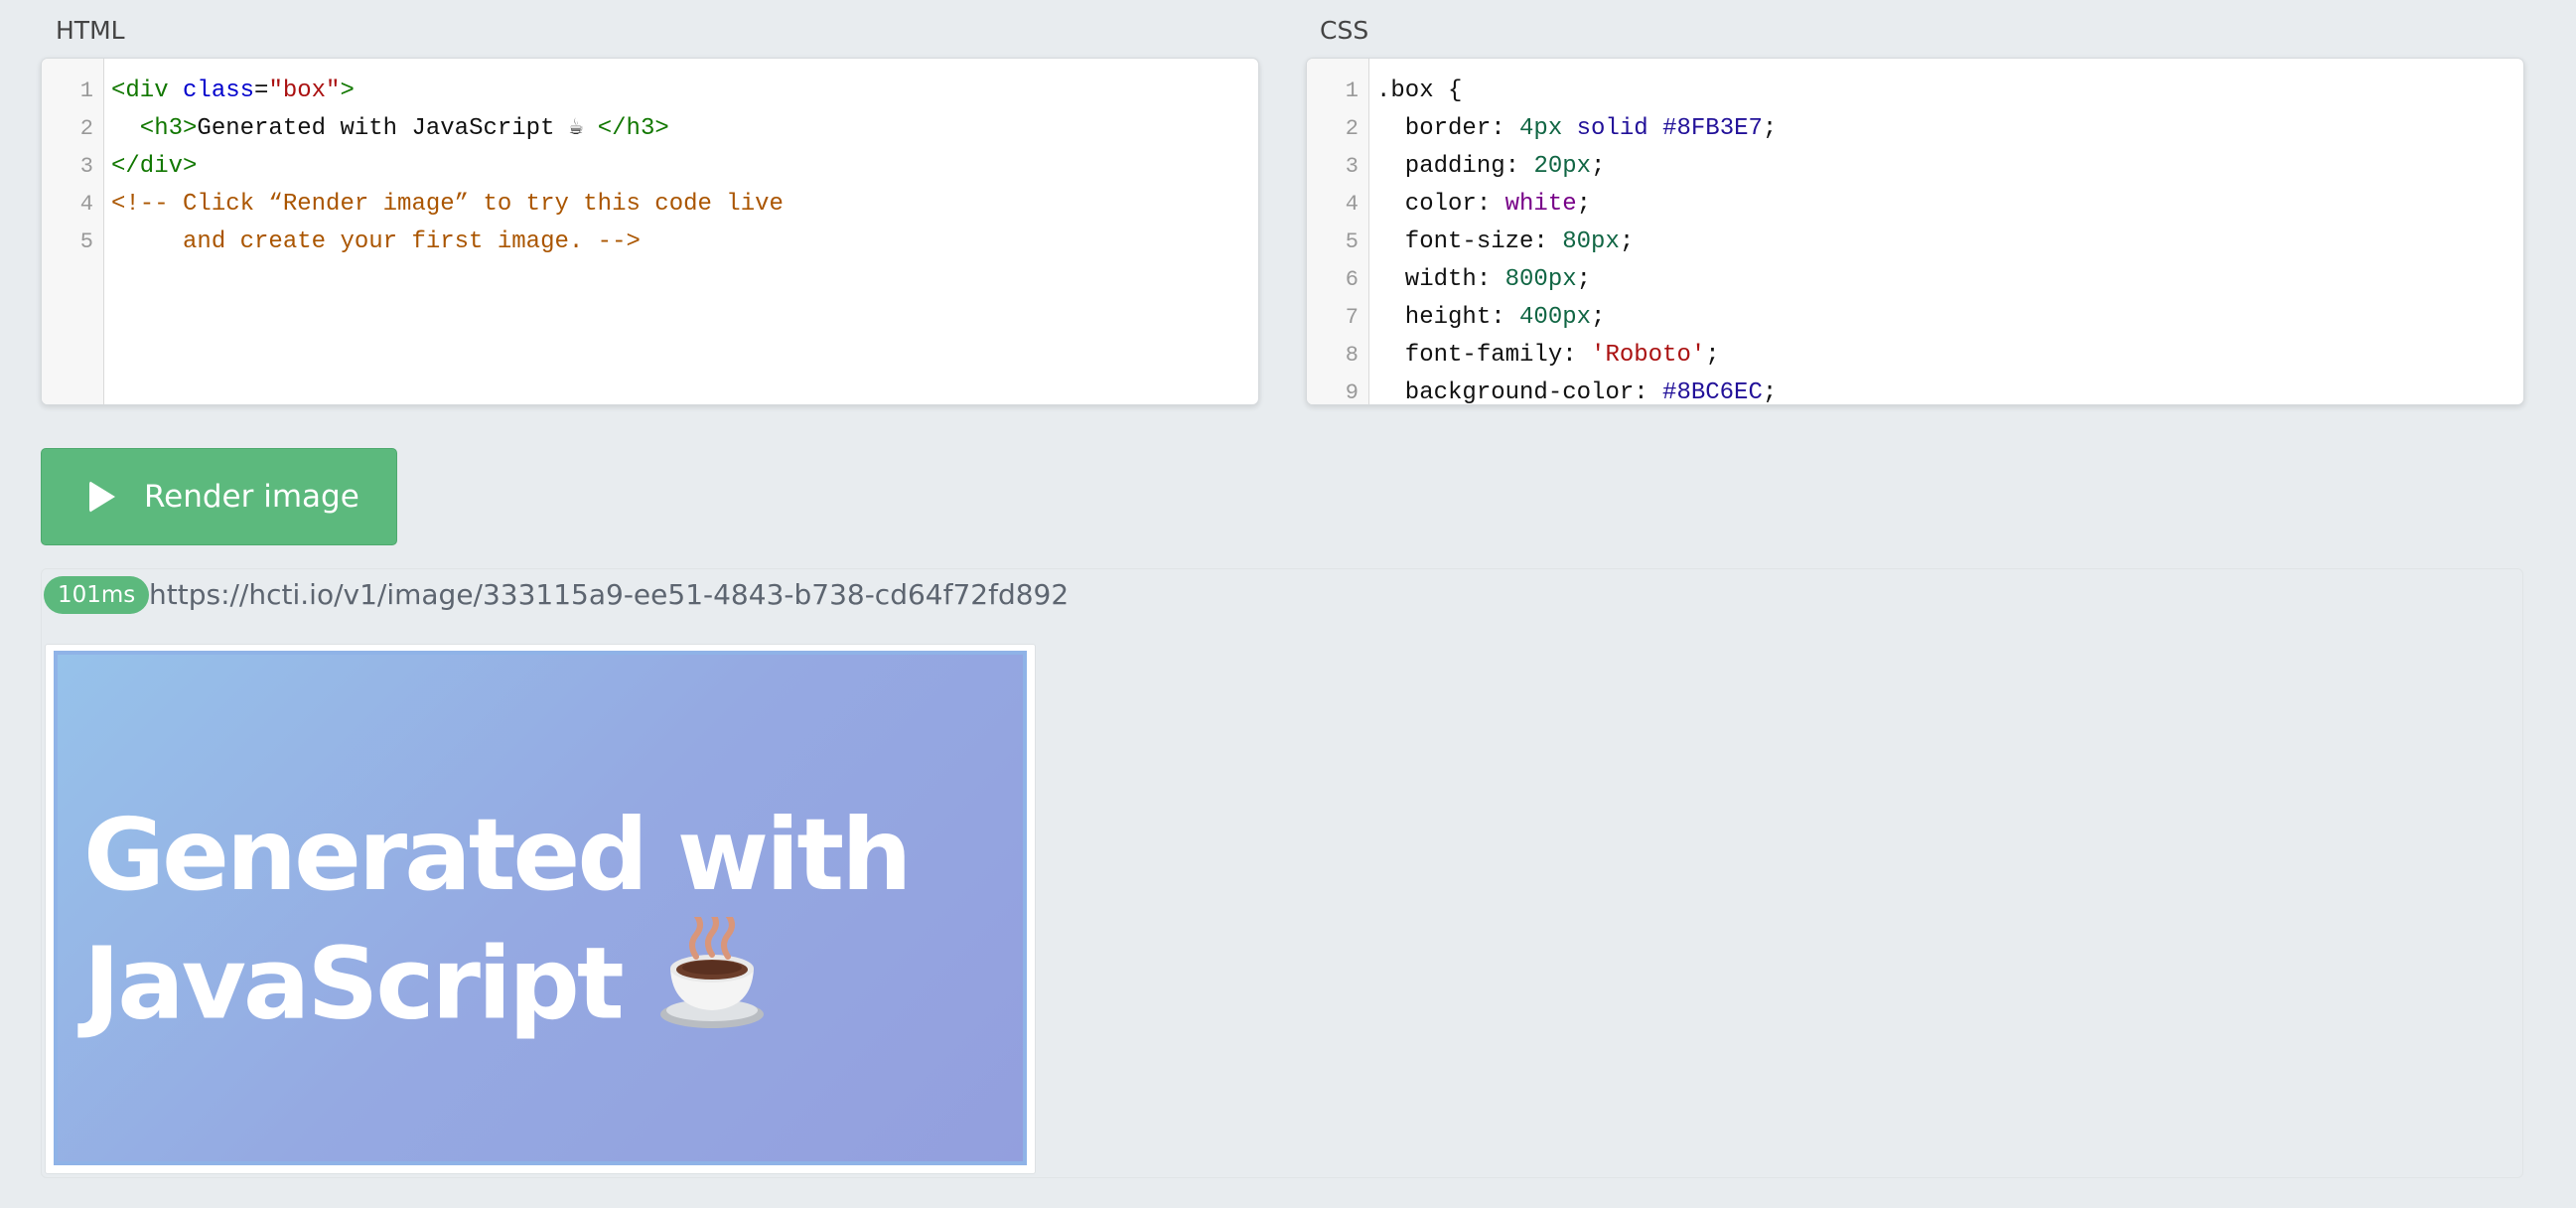  I want to click on code-text: padding: 20px;, so click(1491, 167).